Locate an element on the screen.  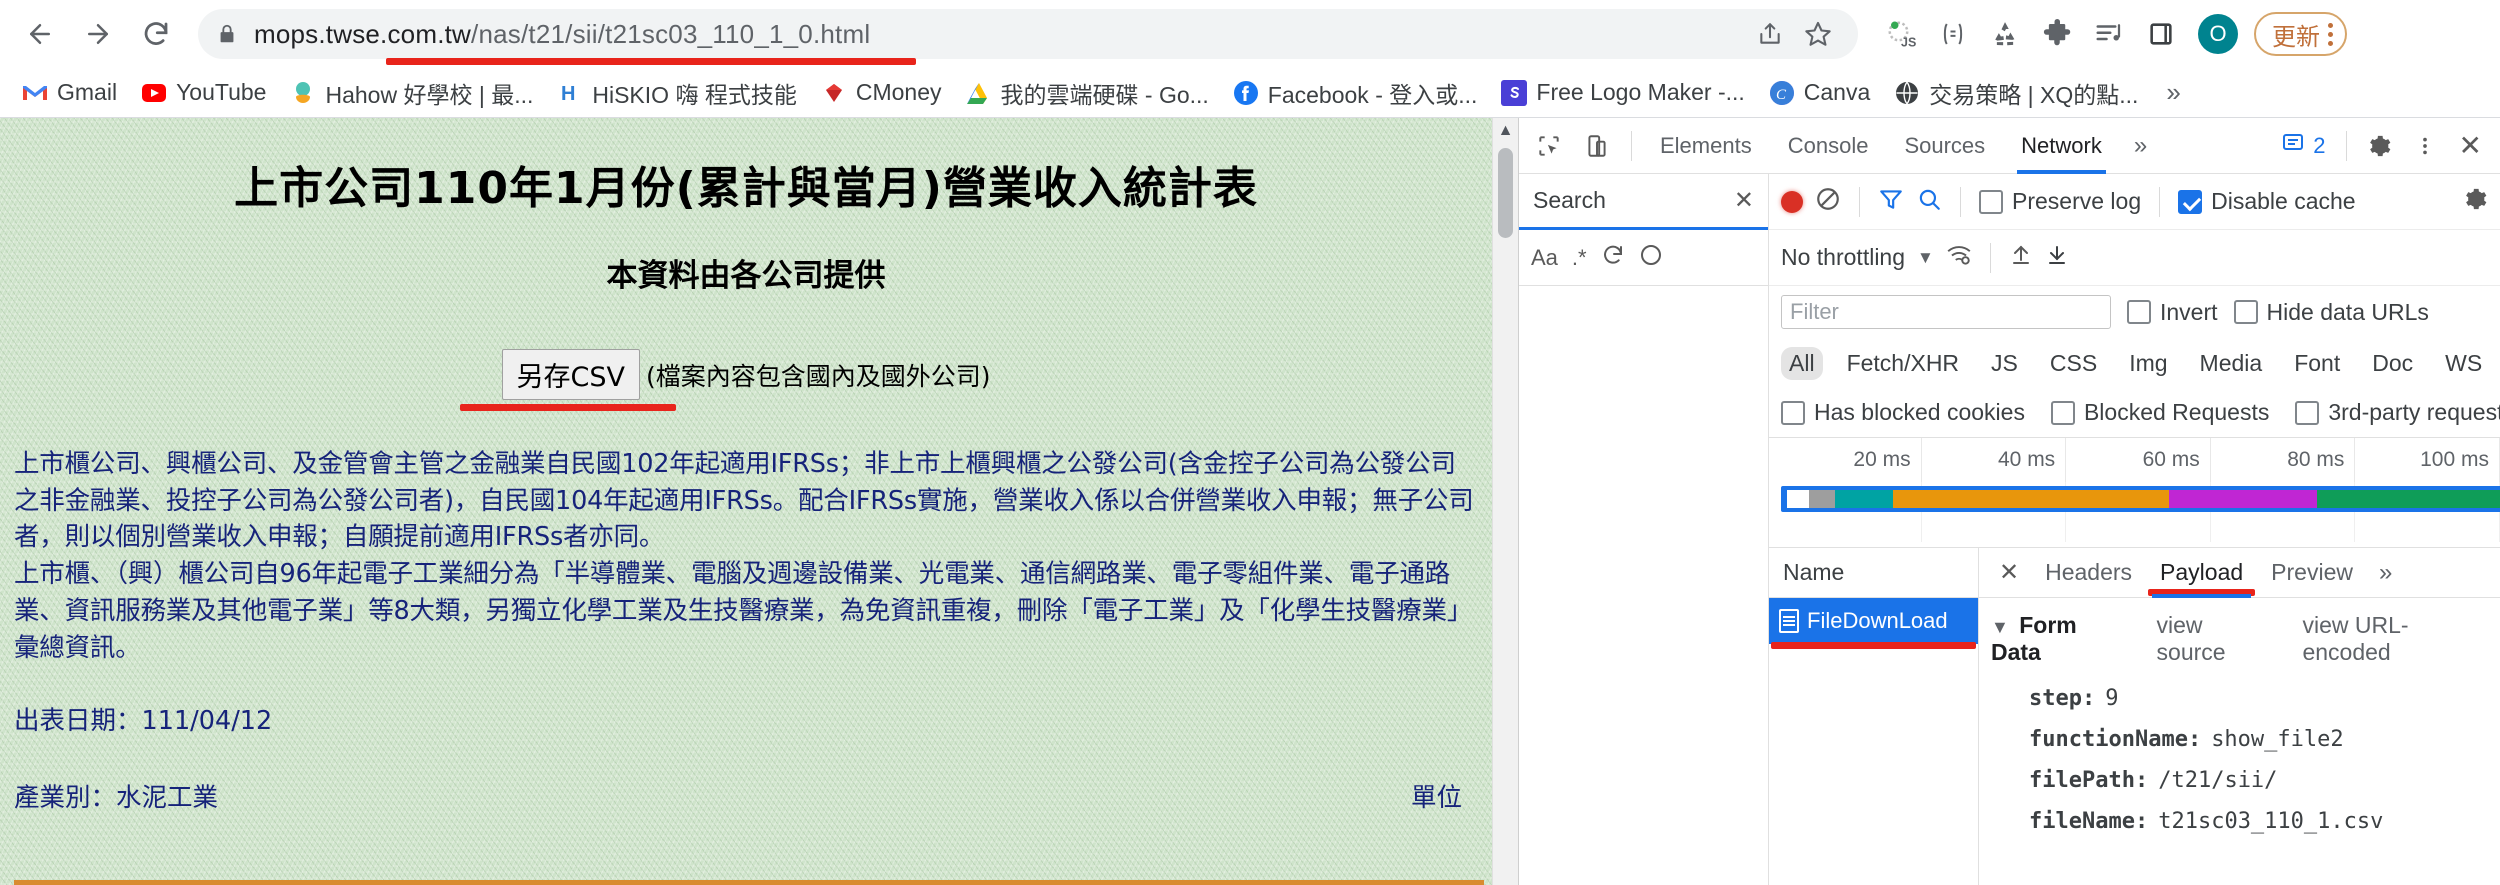
message-count-badge: 2 is located at coordinates (2303, 146).